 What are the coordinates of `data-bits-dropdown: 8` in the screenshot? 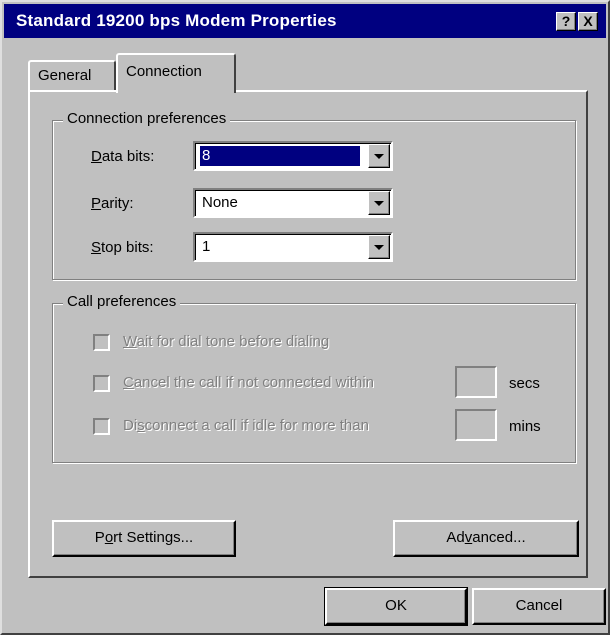 It's located at (293, 156).